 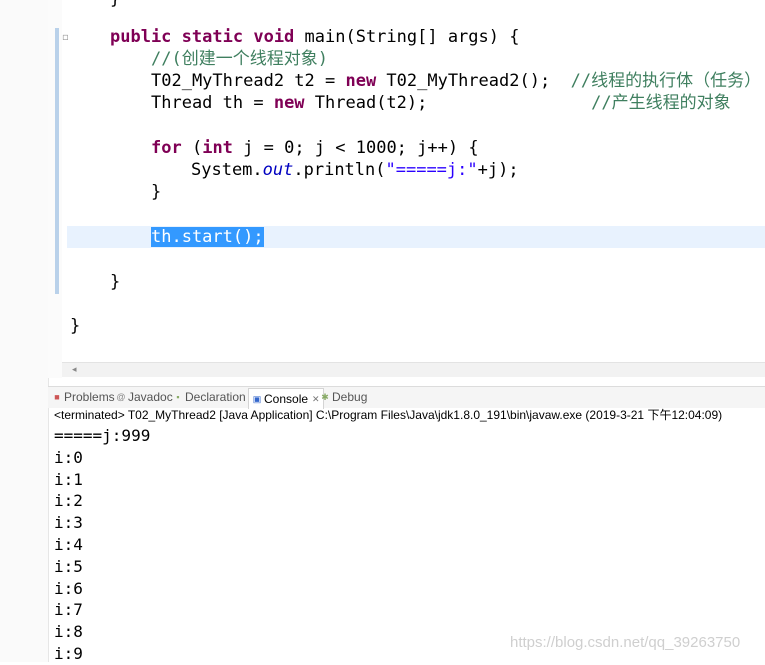 I want to click on selected-text: th.start();, so click(x=207, y=237).